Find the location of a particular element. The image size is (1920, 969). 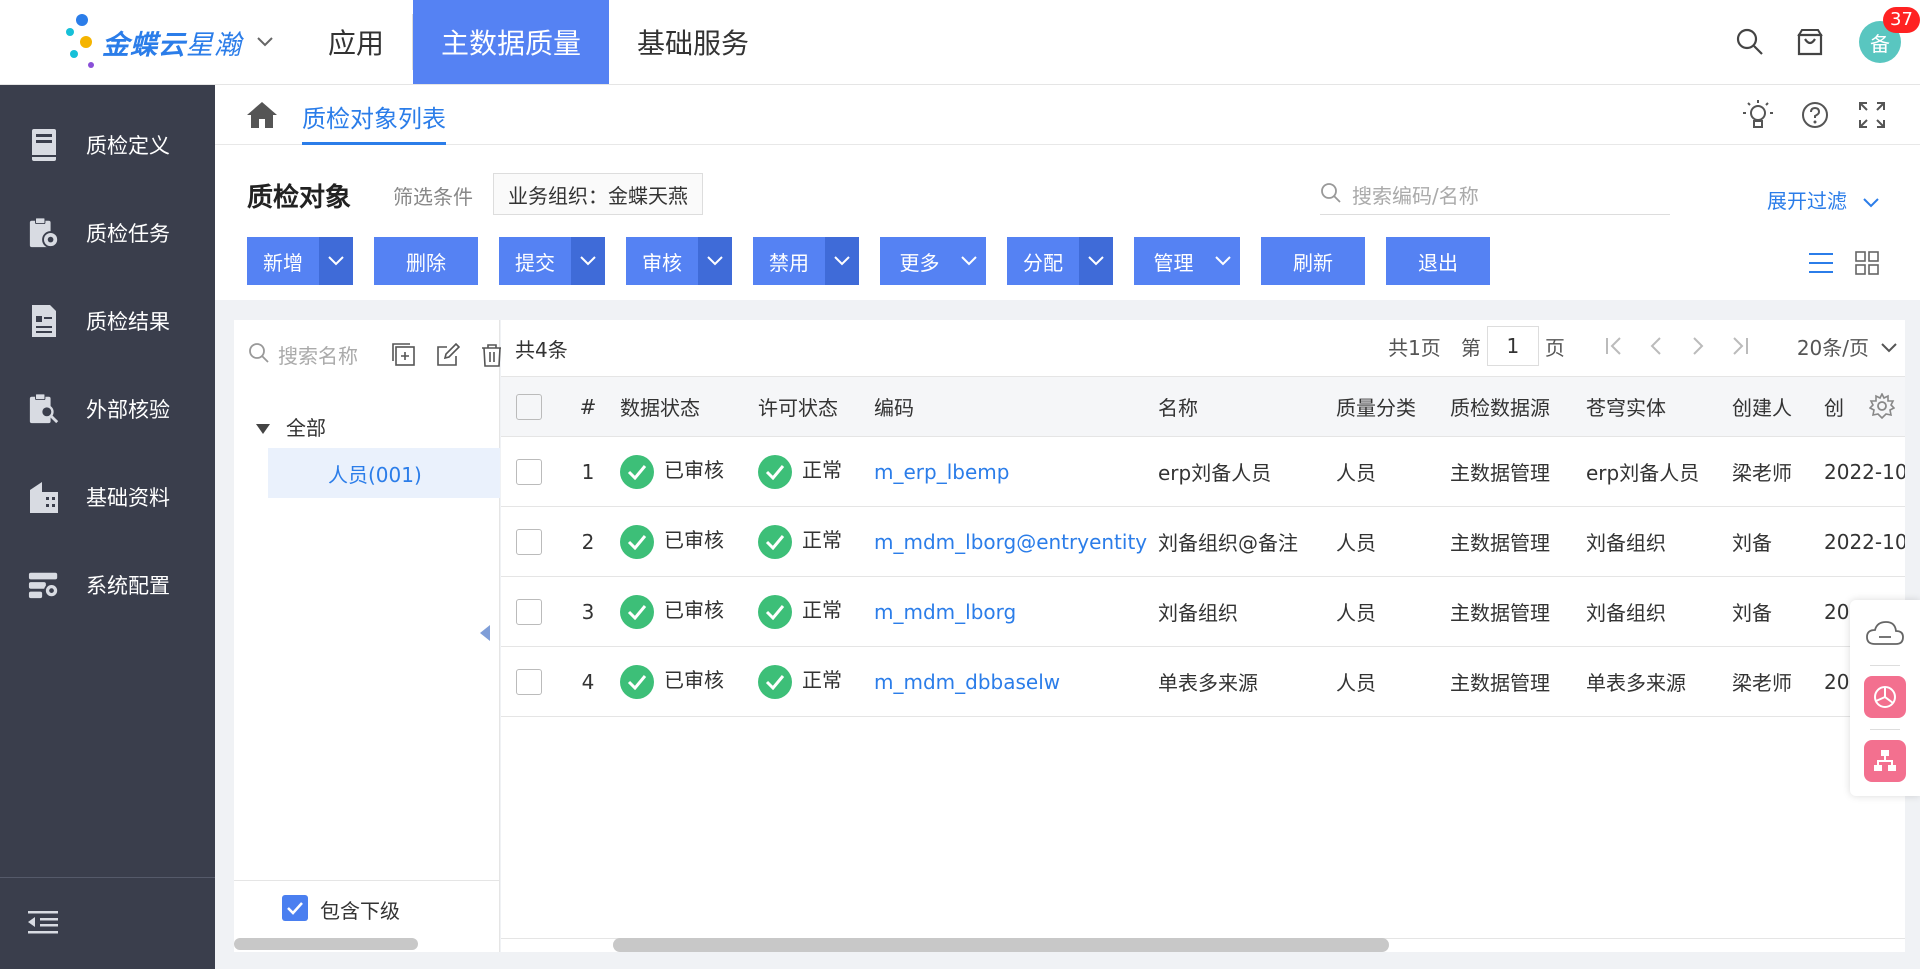

sidebar-item-qc-definition: 质检定义 is located at coordinates (107, 145).